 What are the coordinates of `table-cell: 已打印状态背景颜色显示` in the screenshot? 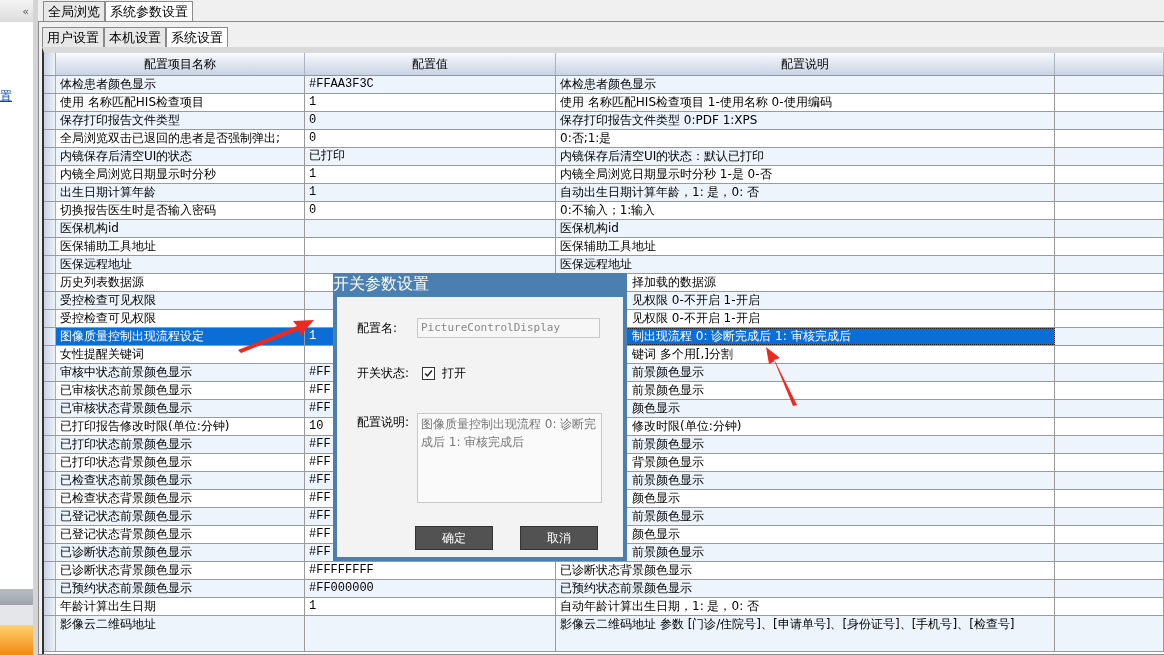 It's located at (180, 462).